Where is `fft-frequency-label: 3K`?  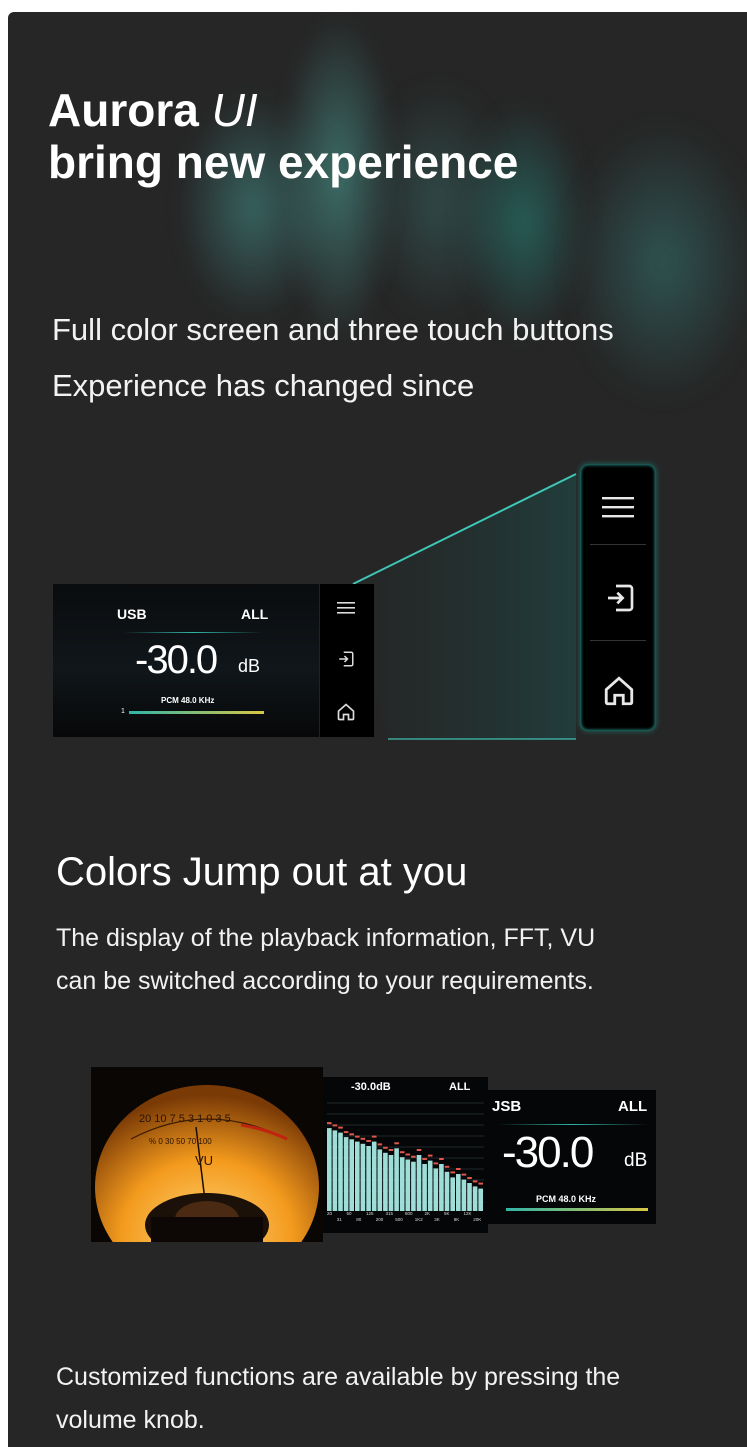
fft-frequency-label: 3K is located at coordinates (437, 1219).